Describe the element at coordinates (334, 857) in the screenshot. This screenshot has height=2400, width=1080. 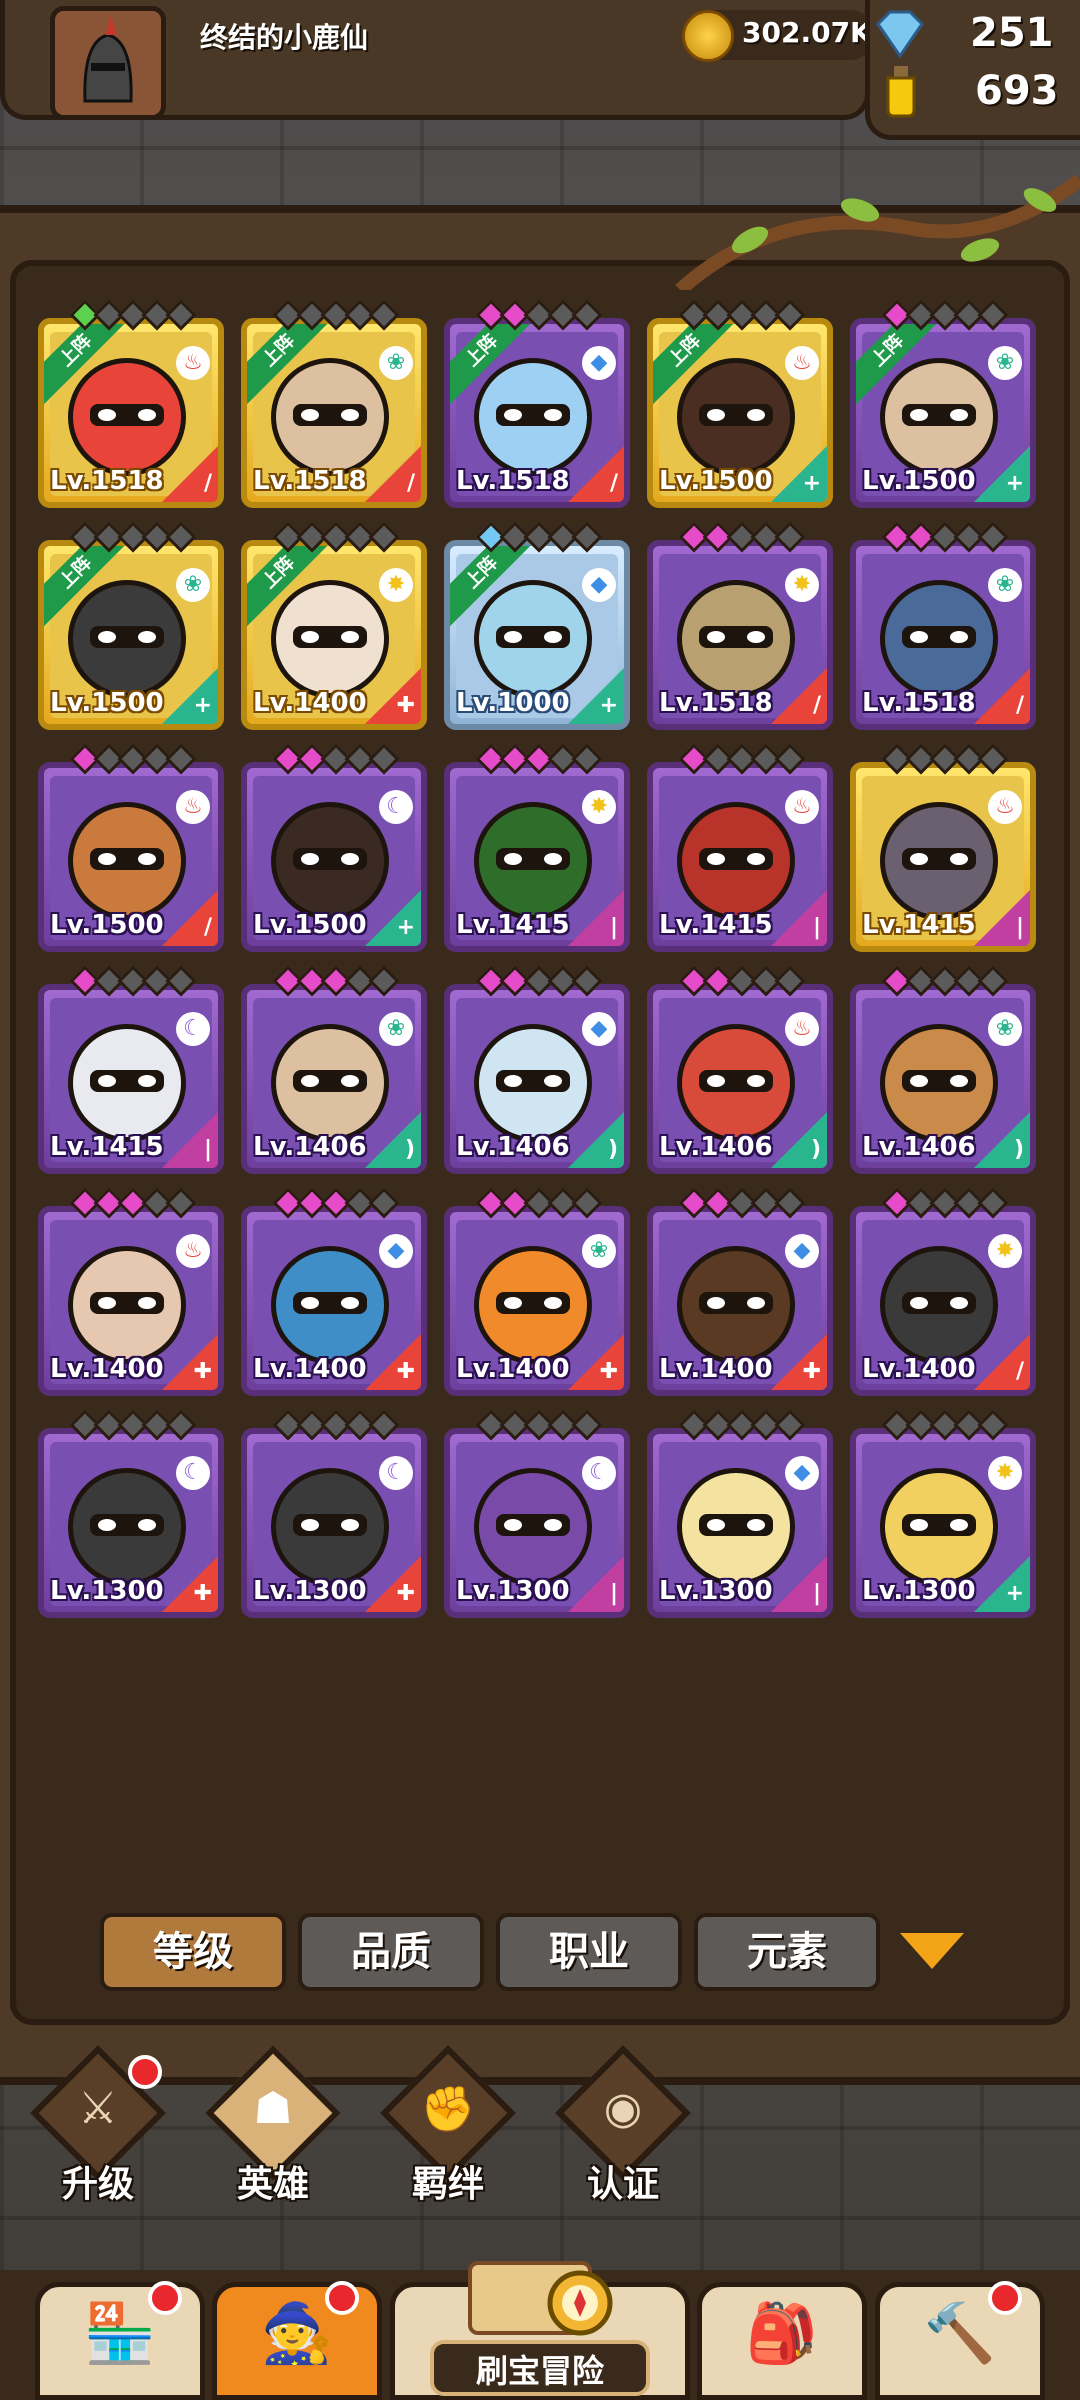
I see `hero-card: ☾ + Lv.1500` at that location.